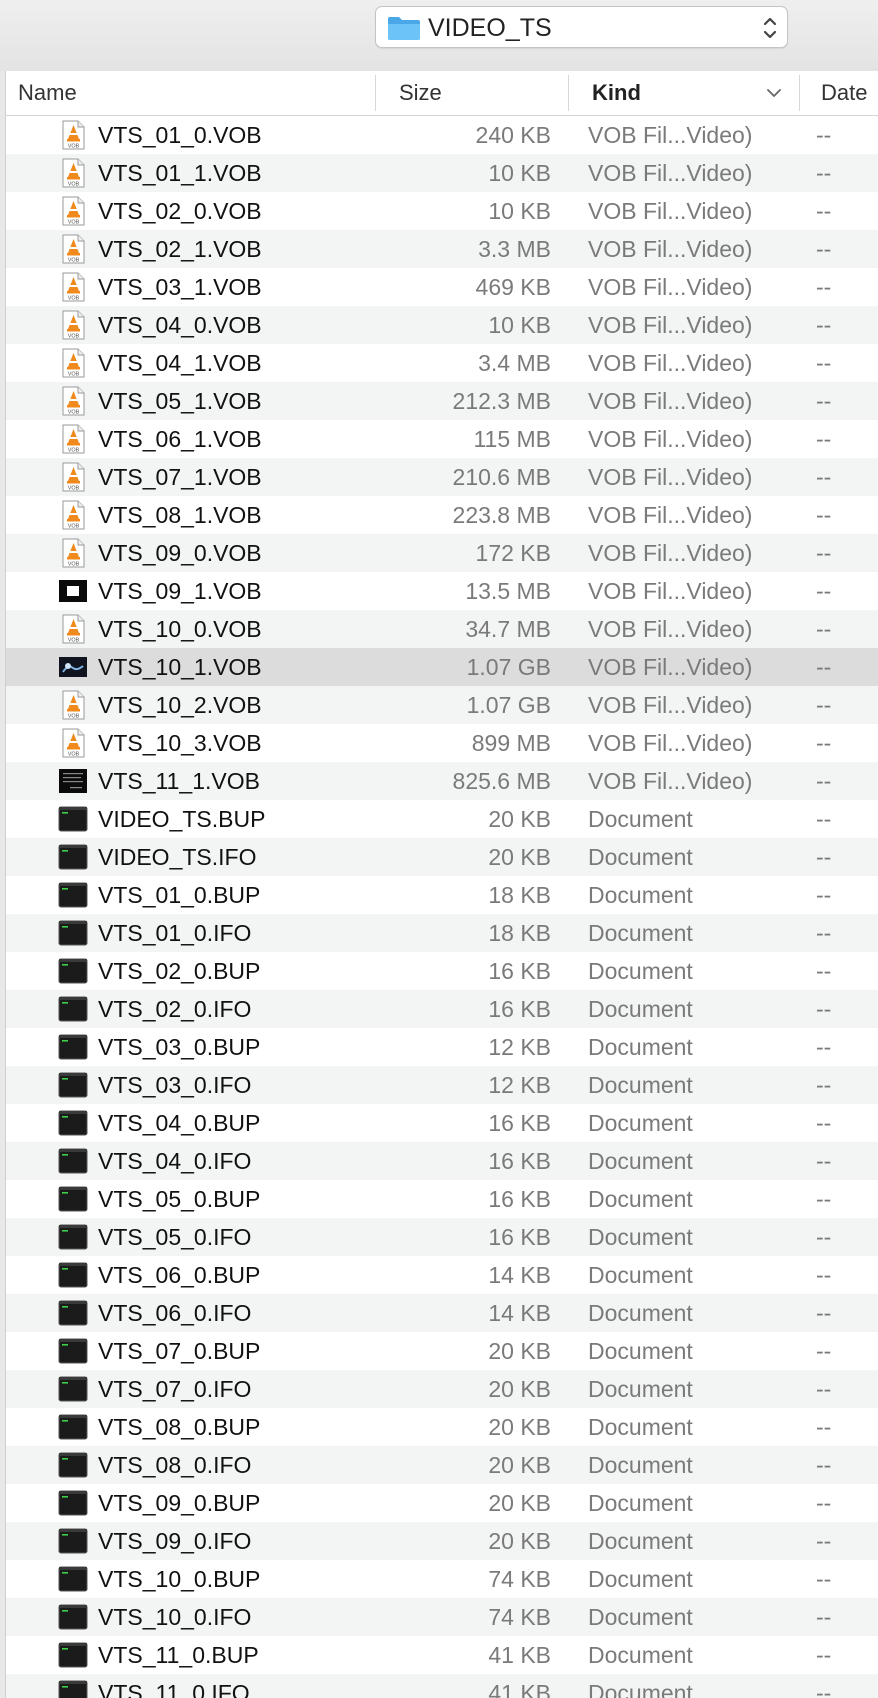 The width and height of the screenshot is (878, 1698). What do you see at coordinates (442, 1161) in the screenshot?
I see `table-row: VTS_04_0.IFO 16 KB Document --` at bounding box center [442, 1161].